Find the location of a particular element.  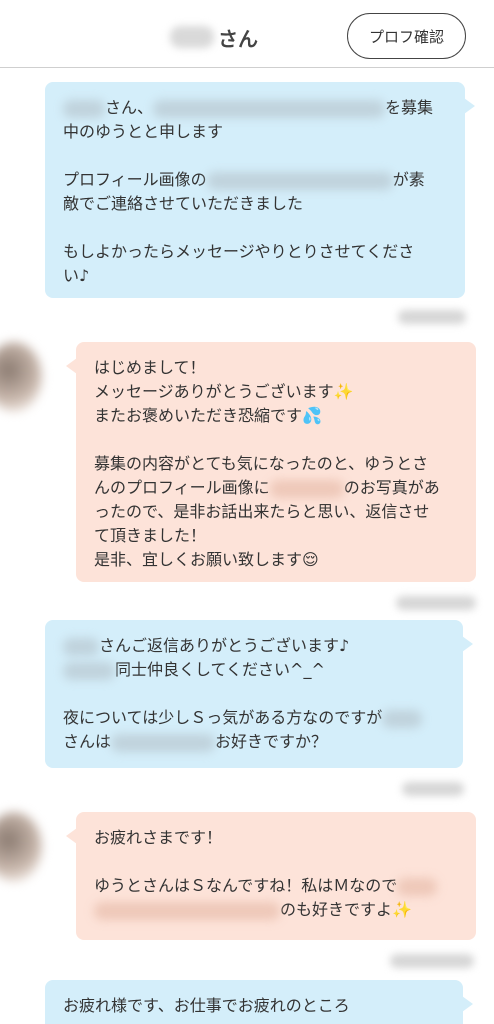

message-line: またお褒めいただき恐縮です💦 is located at coordinates (208, 415).